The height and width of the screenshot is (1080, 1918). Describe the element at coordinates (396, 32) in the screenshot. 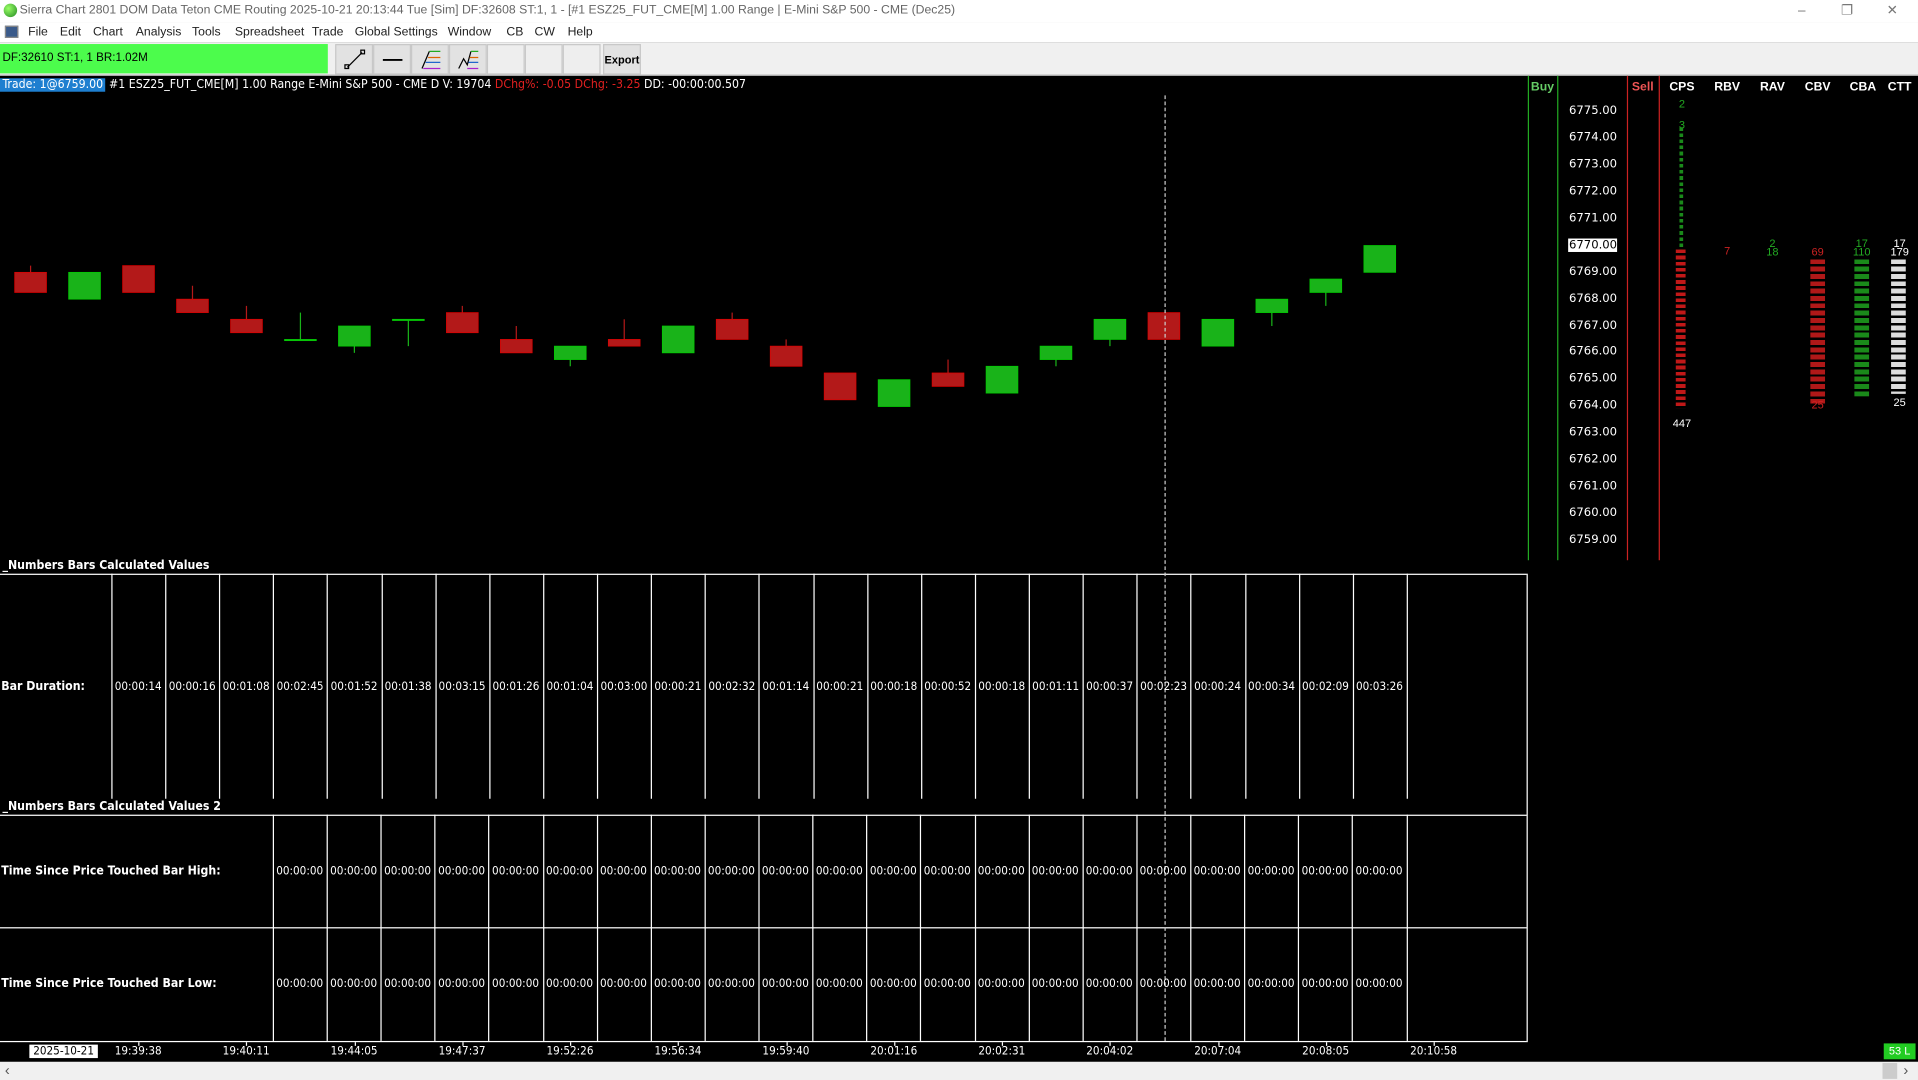

I see `menu-global-settings: Global Settings` at that location.